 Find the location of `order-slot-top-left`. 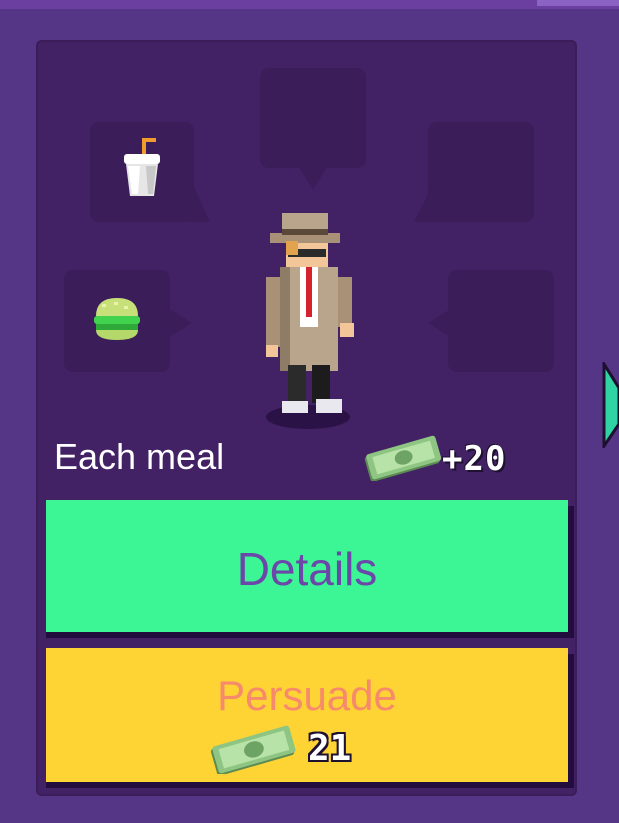

order-slot-top-left is located at coordinates (150, 172).